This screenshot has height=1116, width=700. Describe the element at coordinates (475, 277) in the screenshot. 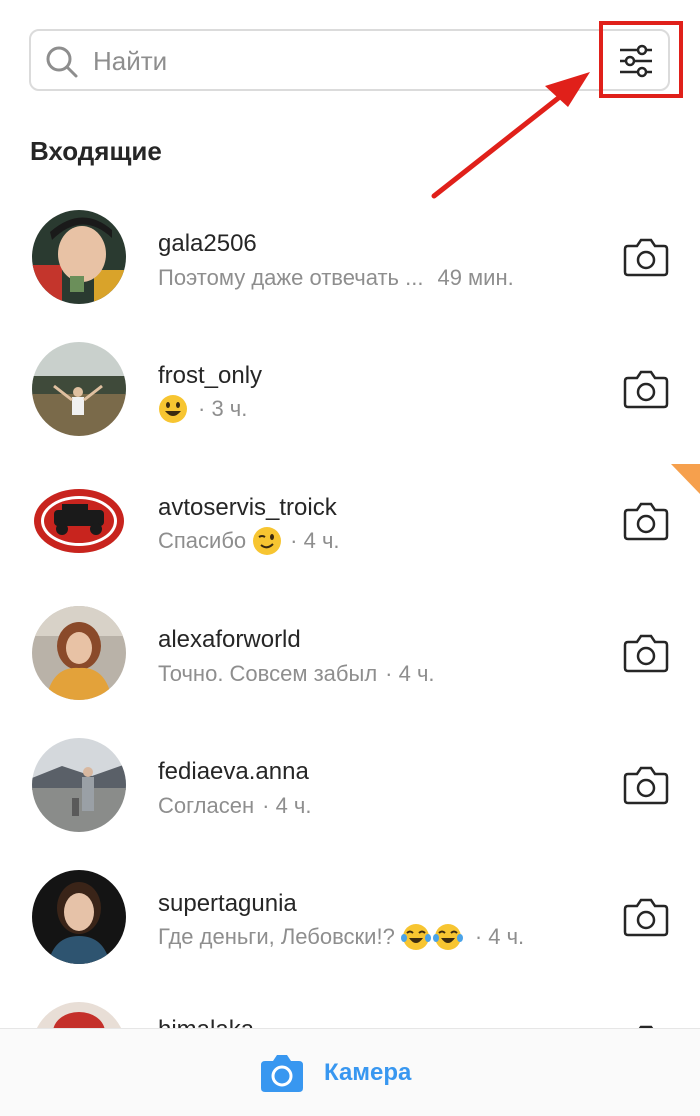

I see `thread-time: 49 мин.` at that location.